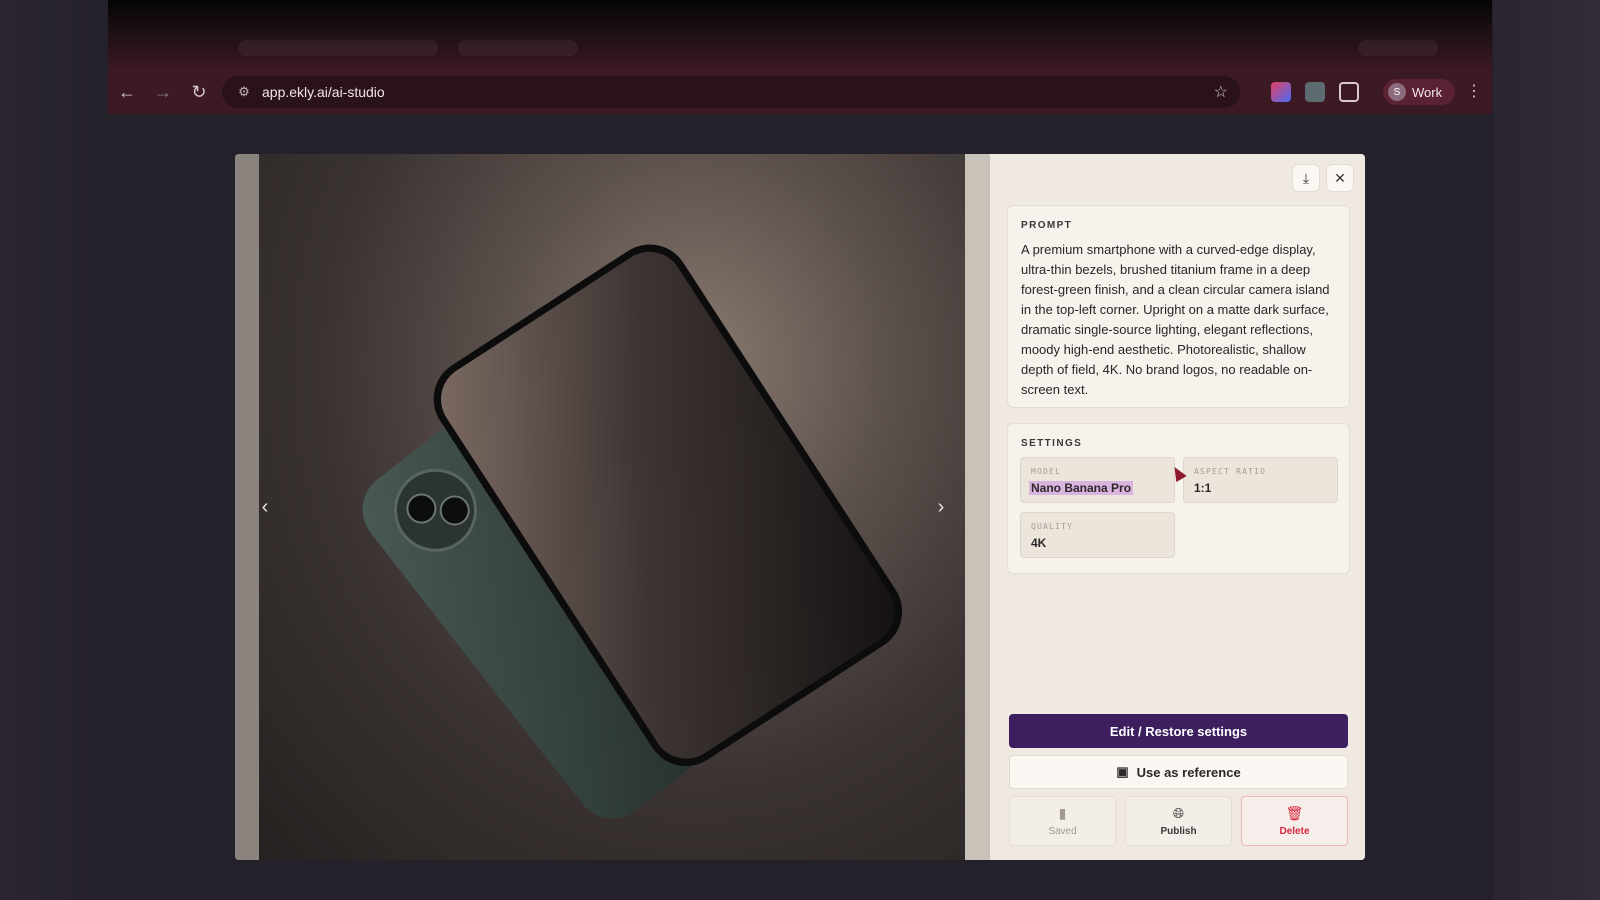 The width and height of the screenshot is (1600, 900). What do you see at coordinates (1097, 535) in the screenshot?
I see `quality-field: QUALITY 4K` at bounding box center [1097, 535].